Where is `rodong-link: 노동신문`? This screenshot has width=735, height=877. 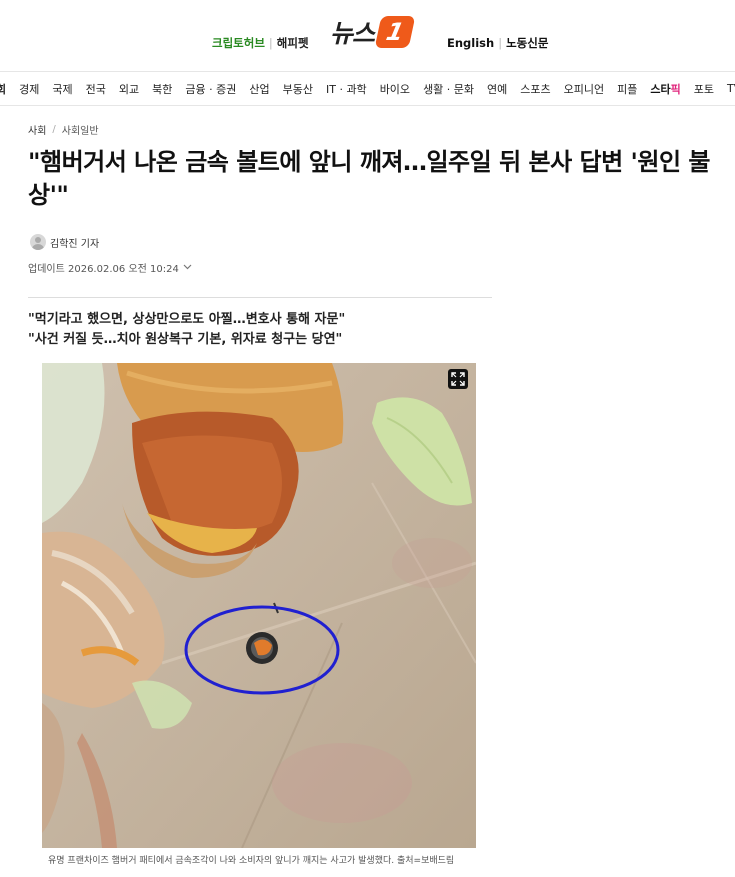 rodong-link: 노동신문 is located at coordinates (527, 43).